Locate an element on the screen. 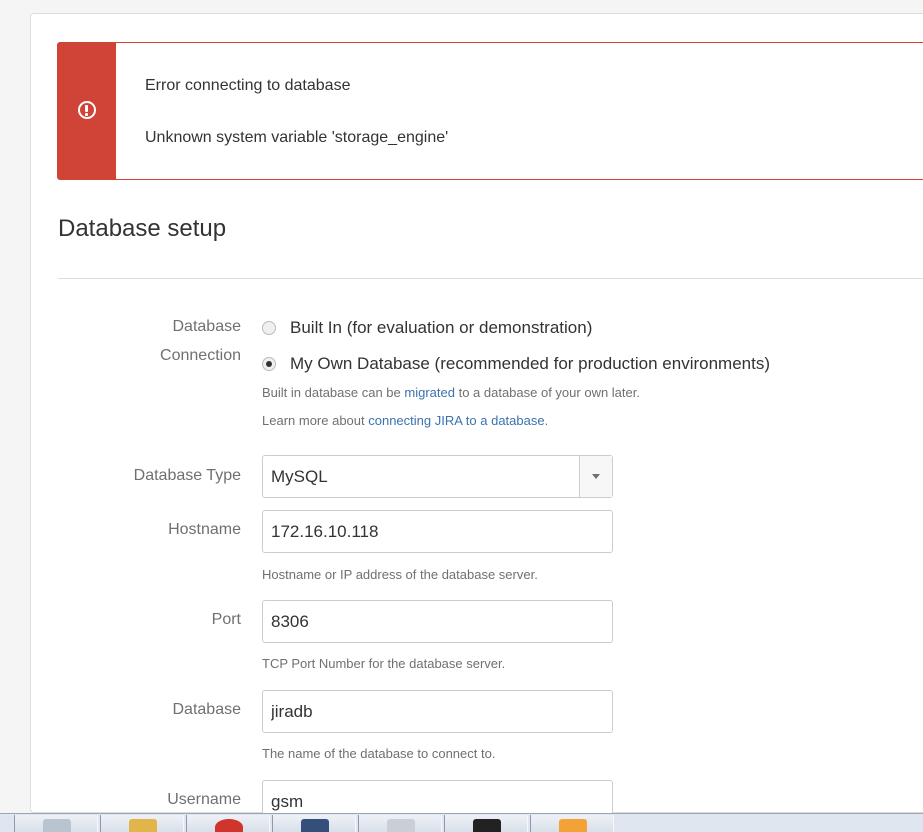 This screenshot has height=832, width=923. taskbar-button-window is located at coordinates (56, 823).